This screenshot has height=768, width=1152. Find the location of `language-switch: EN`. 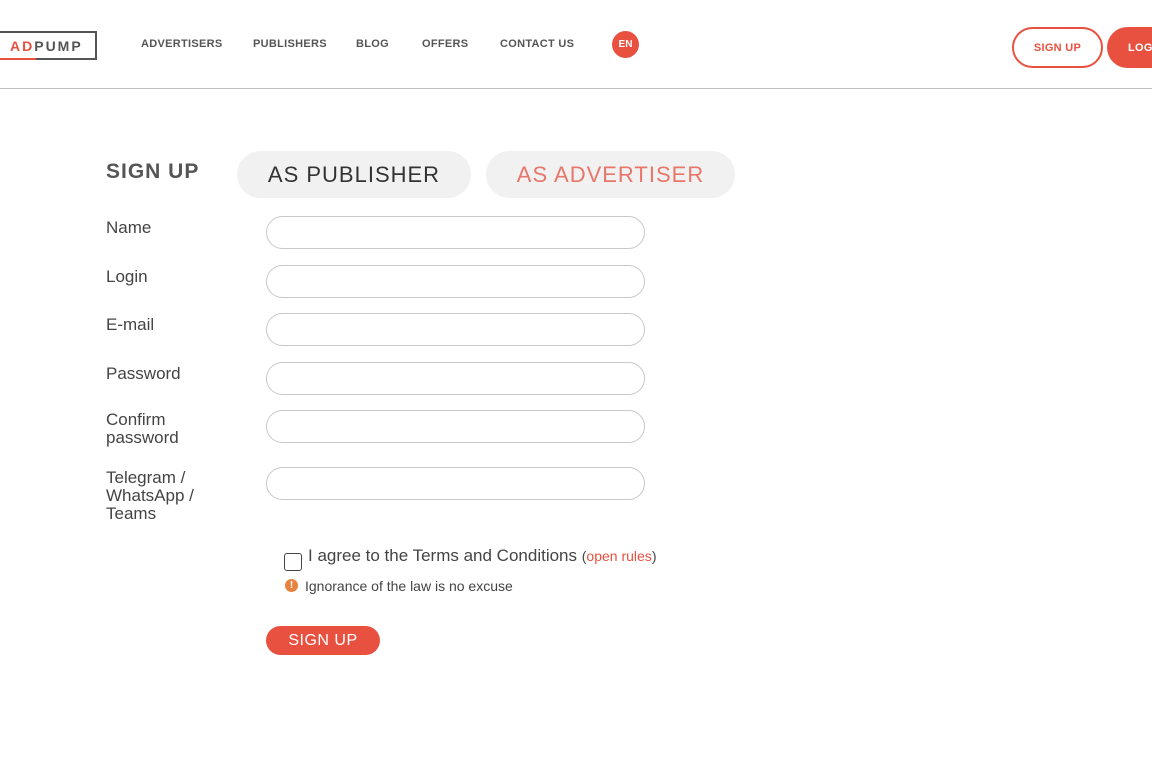

language-switch: EN is located at coordinates (625, 44).